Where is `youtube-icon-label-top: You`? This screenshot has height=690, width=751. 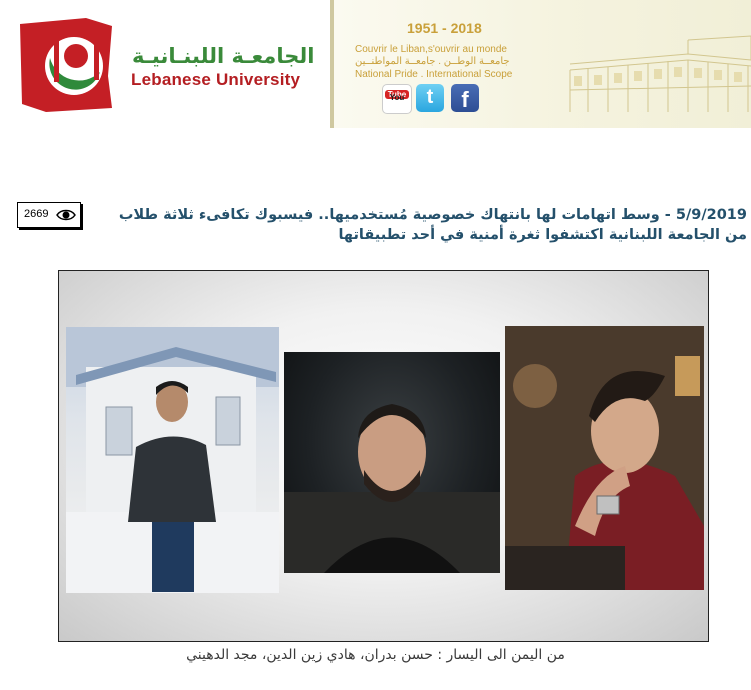
youtube-icon-label-top: You is located at coordinates (397, 97).